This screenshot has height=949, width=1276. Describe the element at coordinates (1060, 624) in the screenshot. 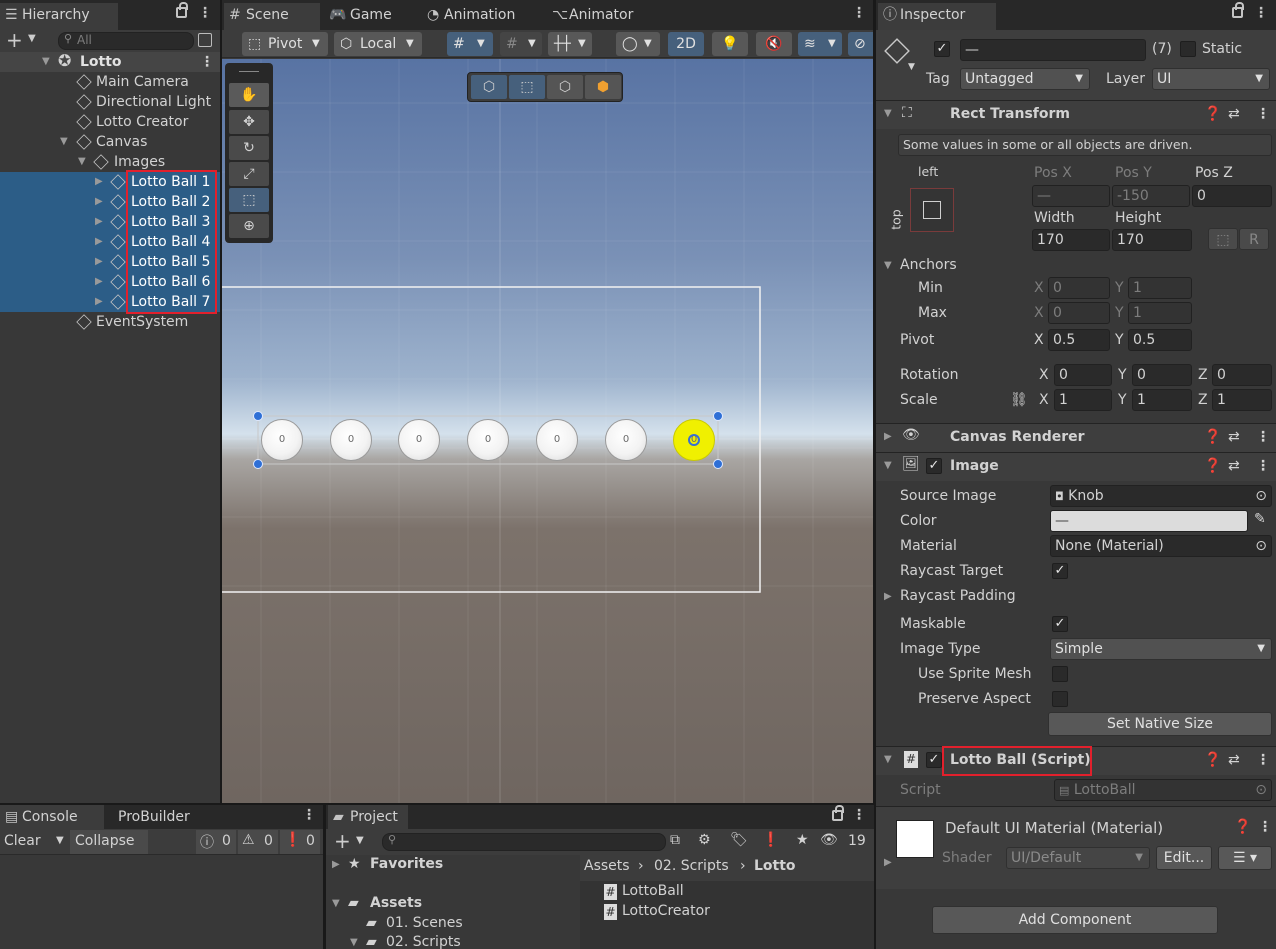

I see `maskable-checkbox: ✓` at that location.